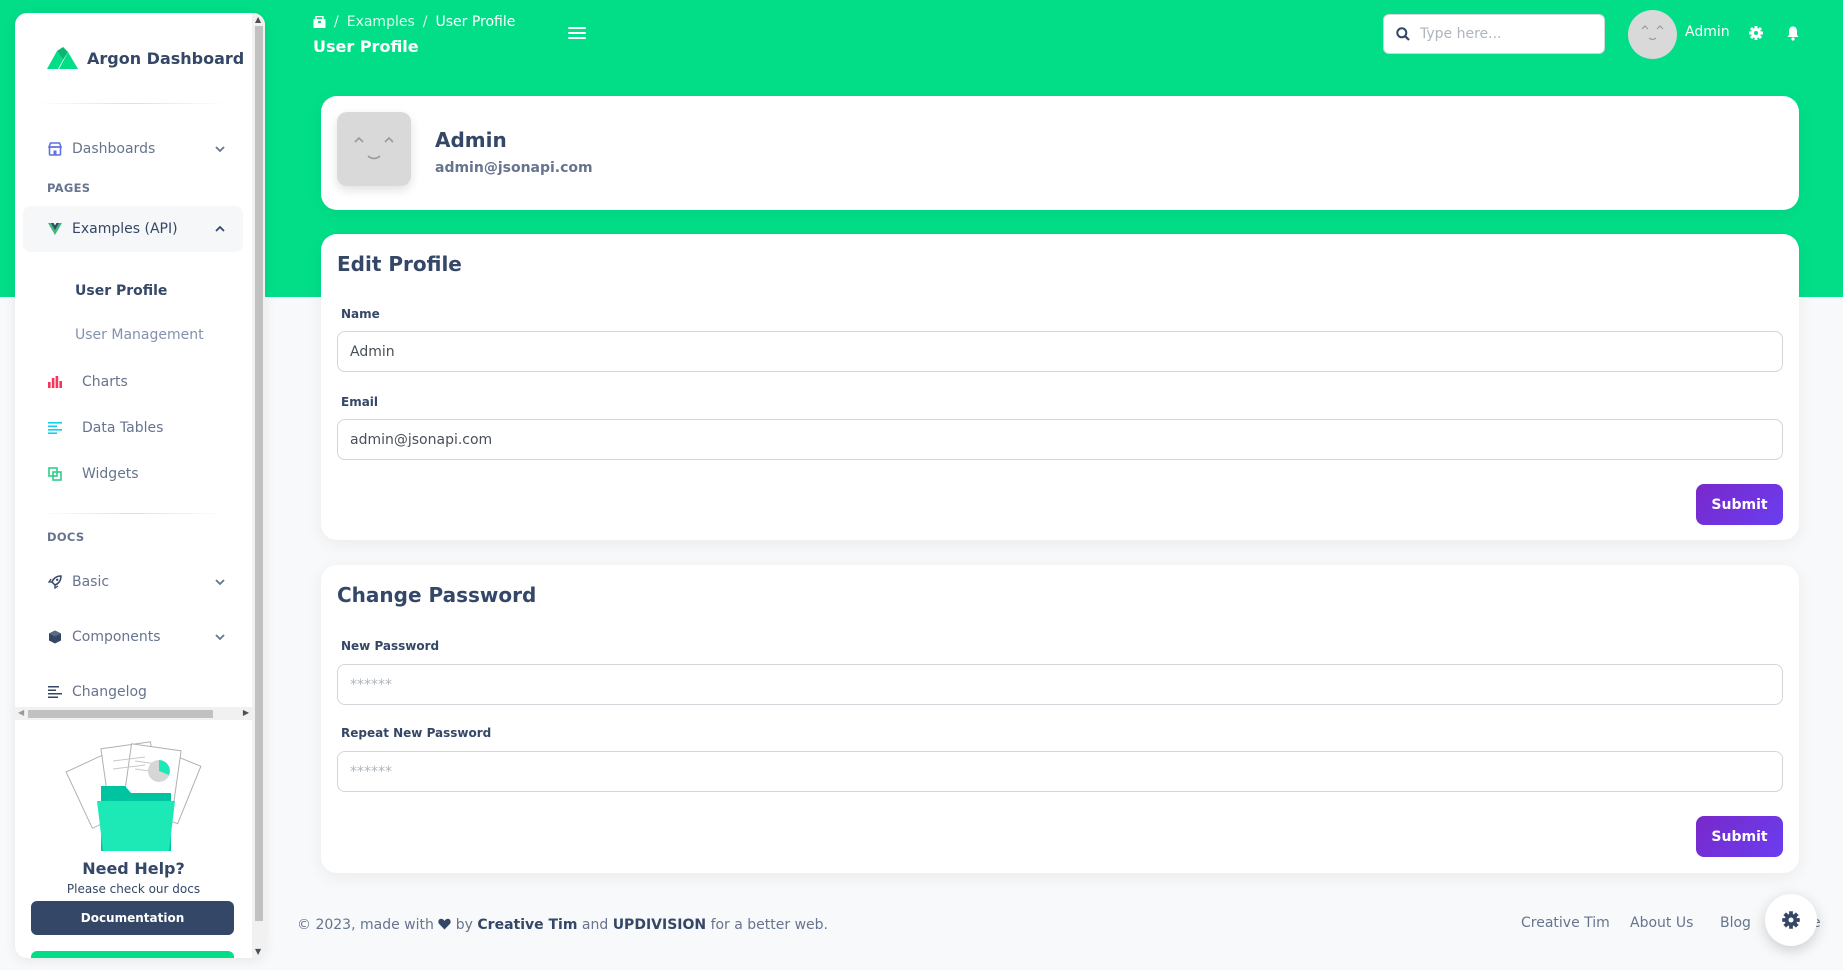 The height and width of the screenshot is (970, 1843). I want to click on profile-name: Admin, so click(471, 140).